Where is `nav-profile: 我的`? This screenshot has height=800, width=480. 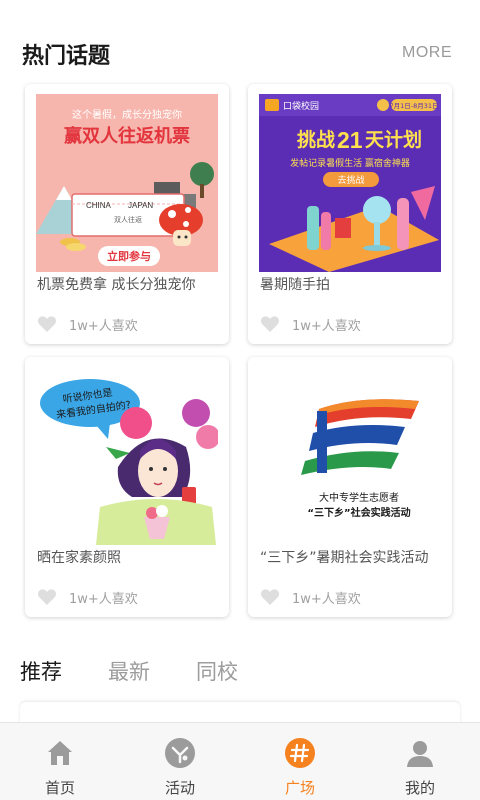
nav-profile: 我的 is located at coordinates (420, 761).